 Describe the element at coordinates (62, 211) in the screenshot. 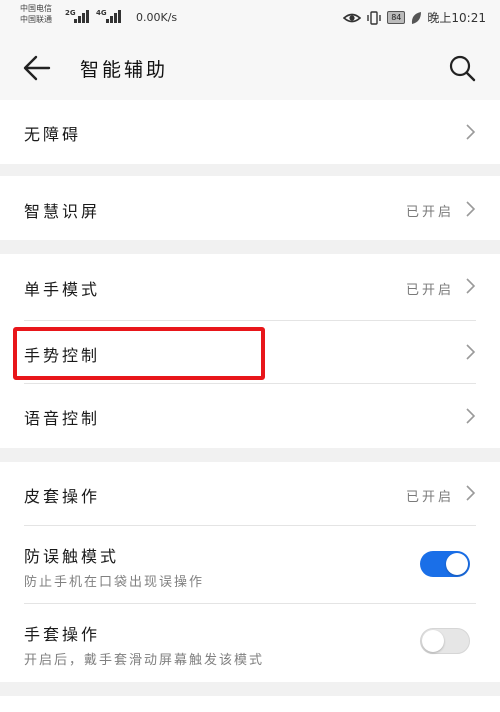

I see `row-title: 智慧识屏` at that location.